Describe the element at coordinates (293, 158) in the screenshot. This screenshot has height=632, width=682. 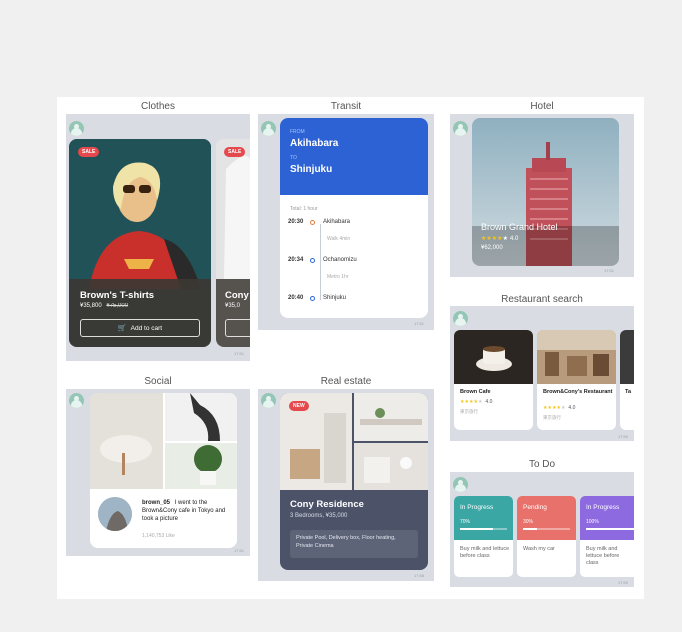
I see `to-label: TO` at that location.